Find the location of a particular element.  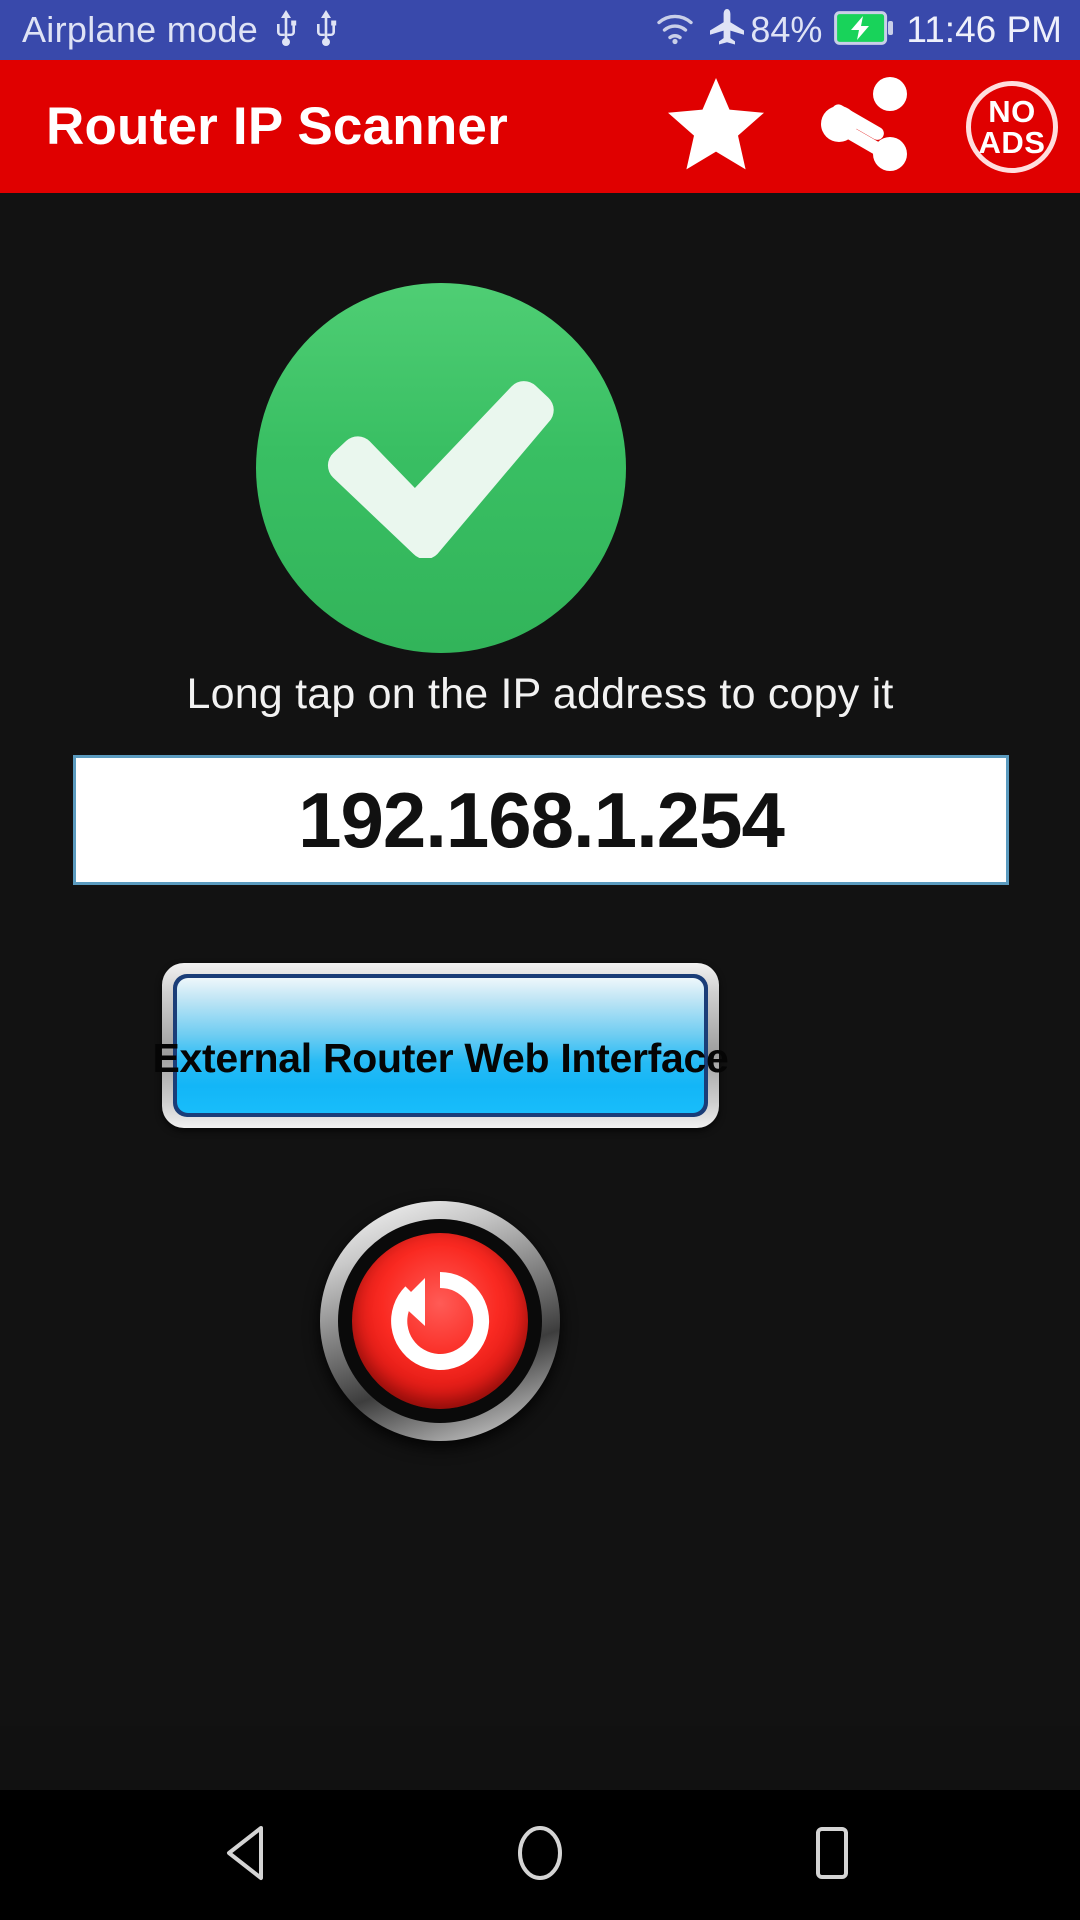

share-icon is located at coordinates (866, 126).